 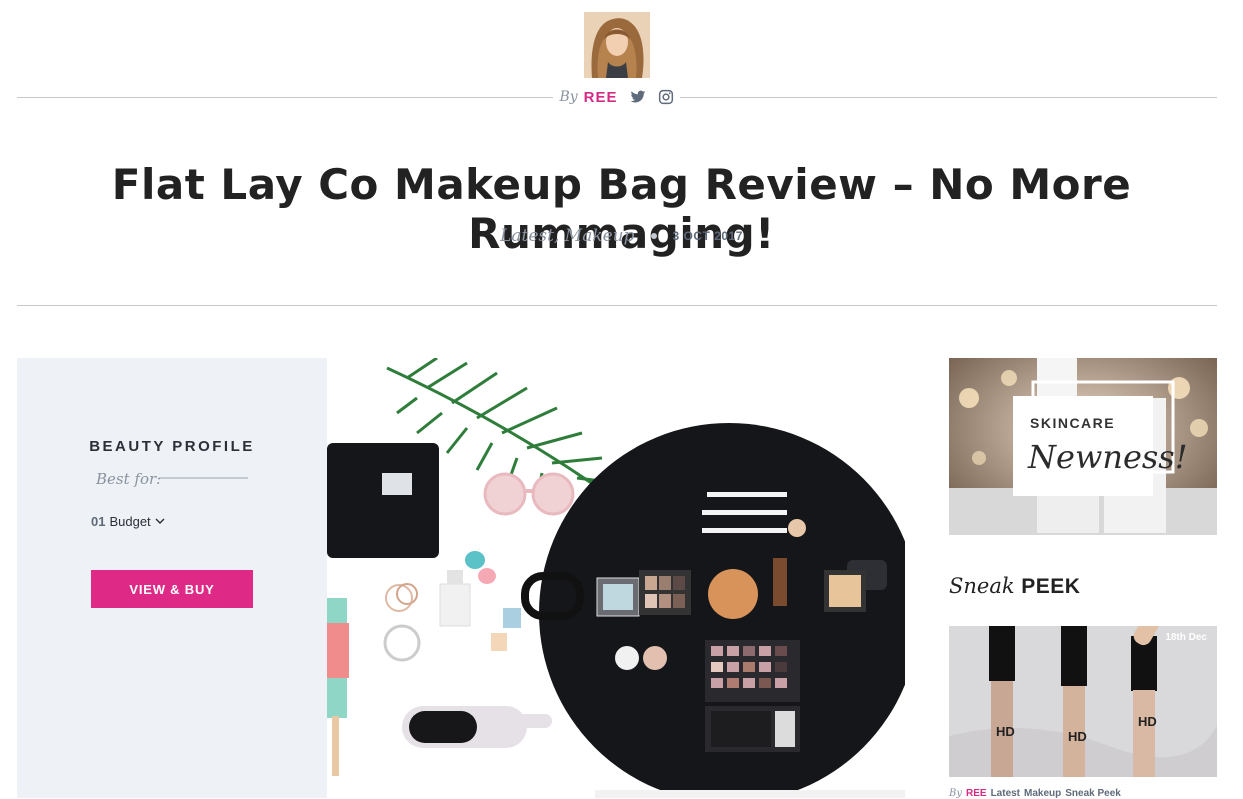 What do you see at coordinates (1083, 701) in the screenshot?
I see `sneak-peek-image: HD HD HD 18th Dec` at bounding box center [1083, 701].